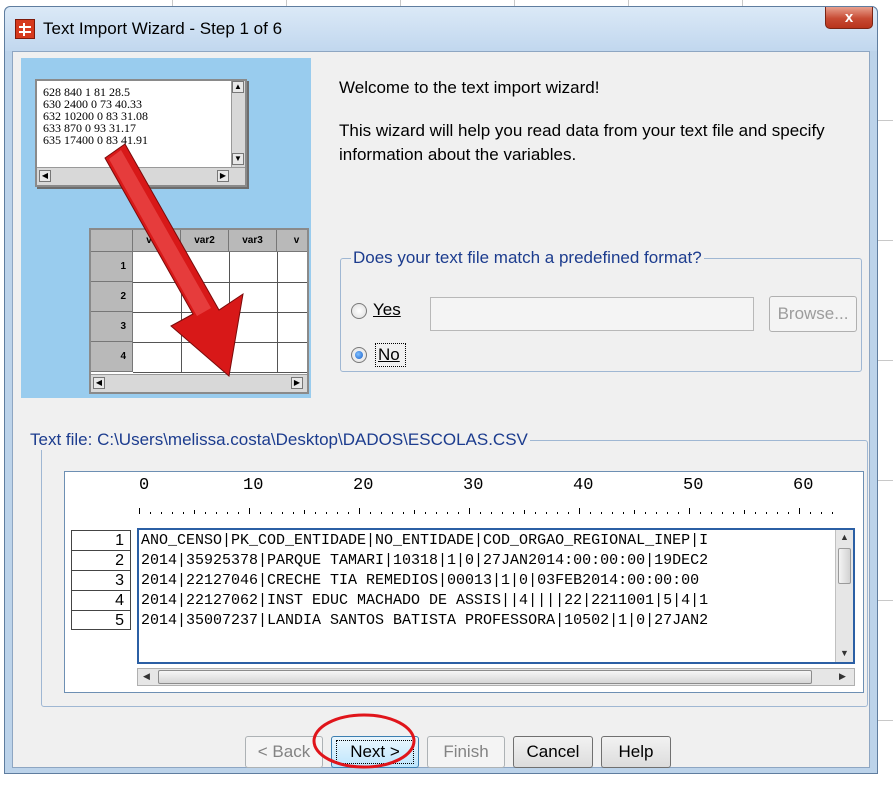  Describe the element at coordinates (101, 620) in the screenshot. I see `row-number: 5` at that location.